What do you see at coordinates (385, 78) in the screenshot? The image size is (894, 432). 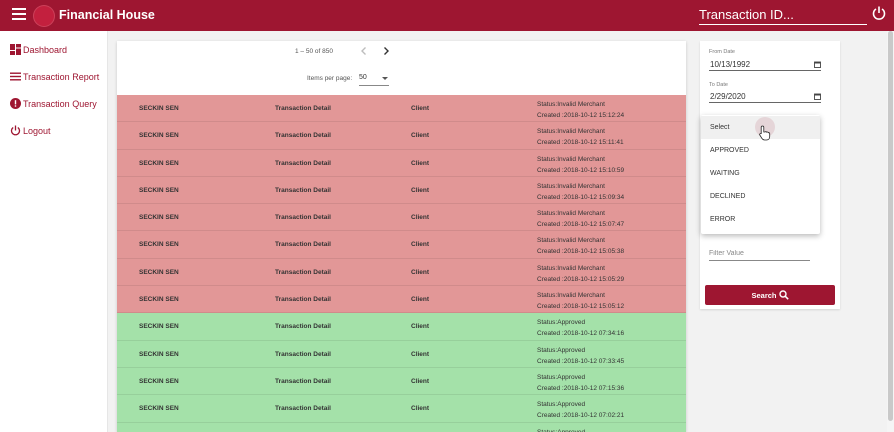 I see `chevron-down-icon` at bounding box center [385, 78].